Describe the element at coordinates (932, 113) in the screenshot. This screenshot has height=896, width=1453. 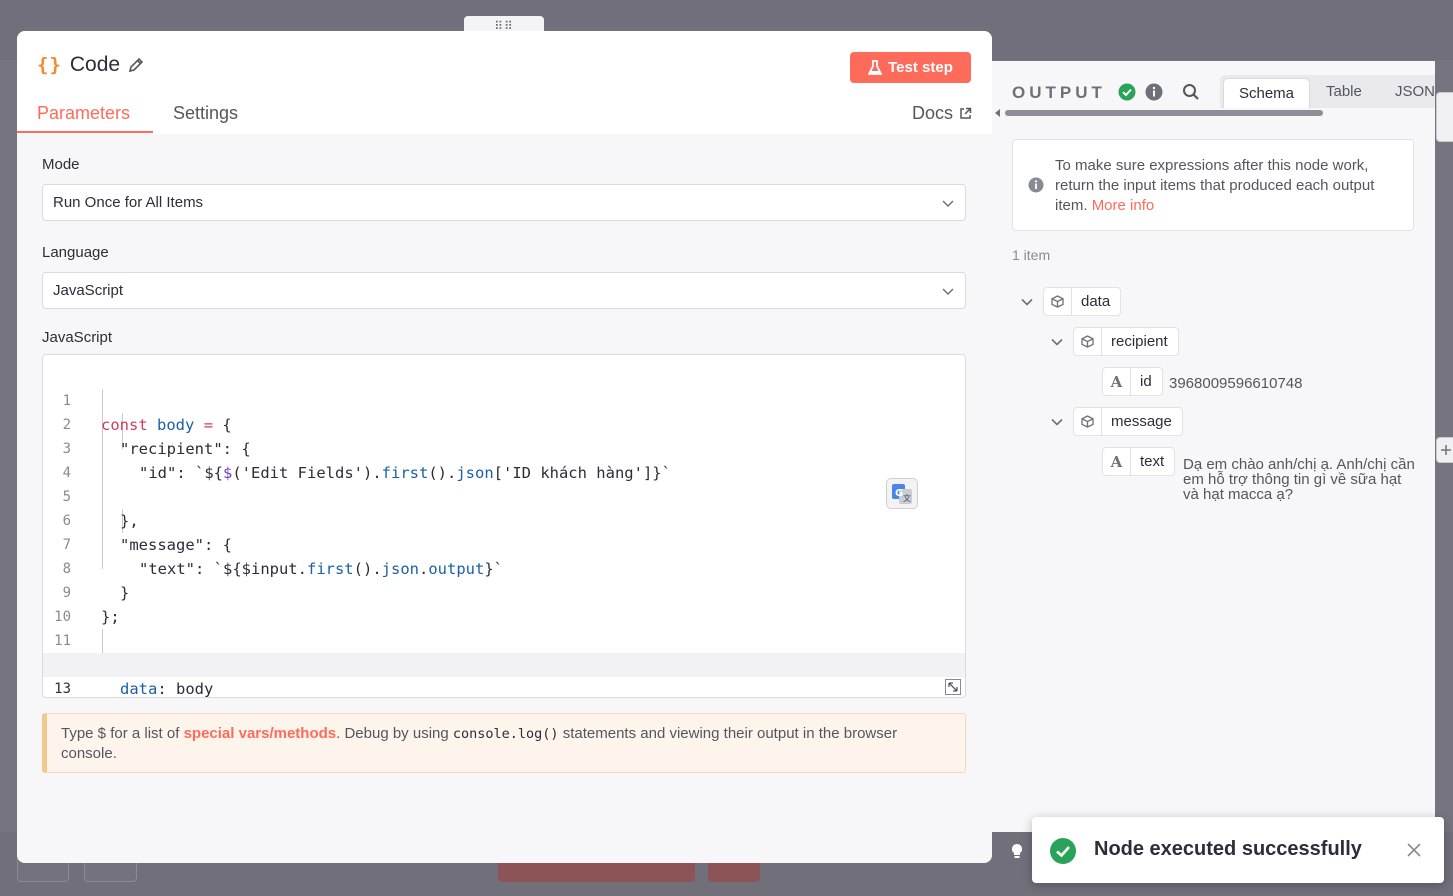
I see `docs-label: Docs` at that location.